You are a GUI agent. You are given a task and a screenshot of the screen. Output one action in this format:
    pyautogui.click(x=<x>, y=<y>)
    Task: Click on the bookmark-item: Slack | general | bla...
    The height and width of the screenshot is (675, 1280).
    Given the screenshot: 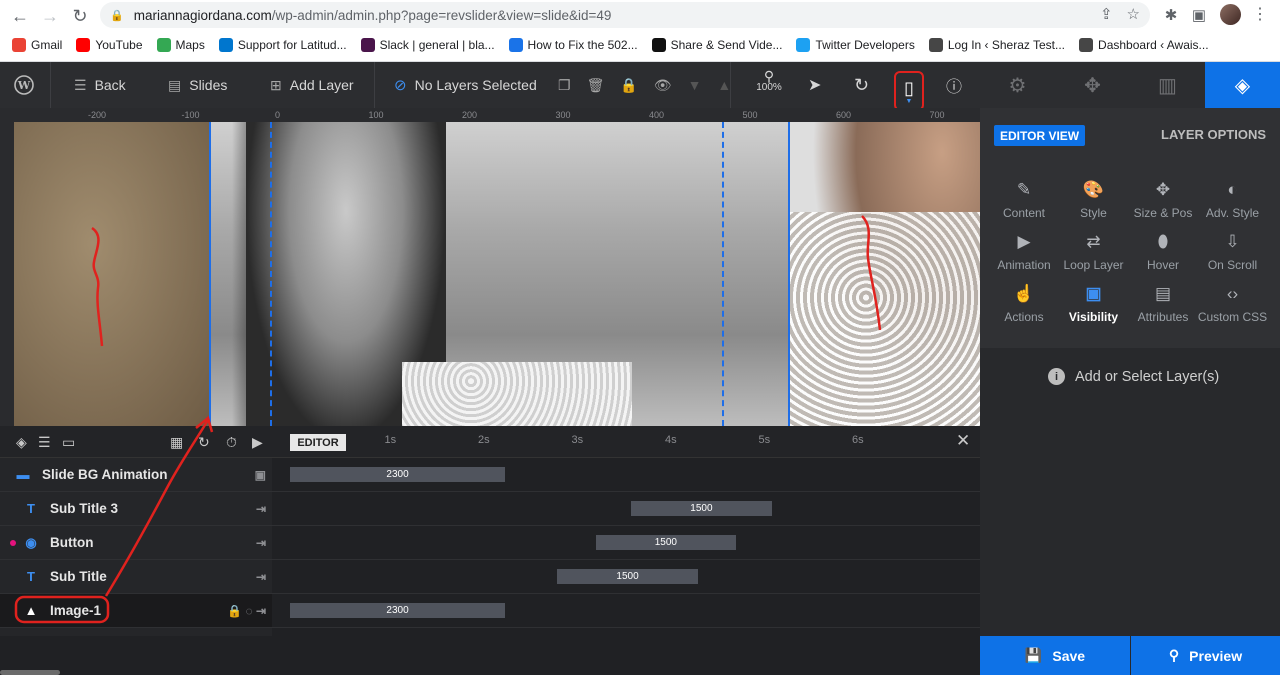 What is the action you would take?
    pyautogui.click(x=427, y=45)
    